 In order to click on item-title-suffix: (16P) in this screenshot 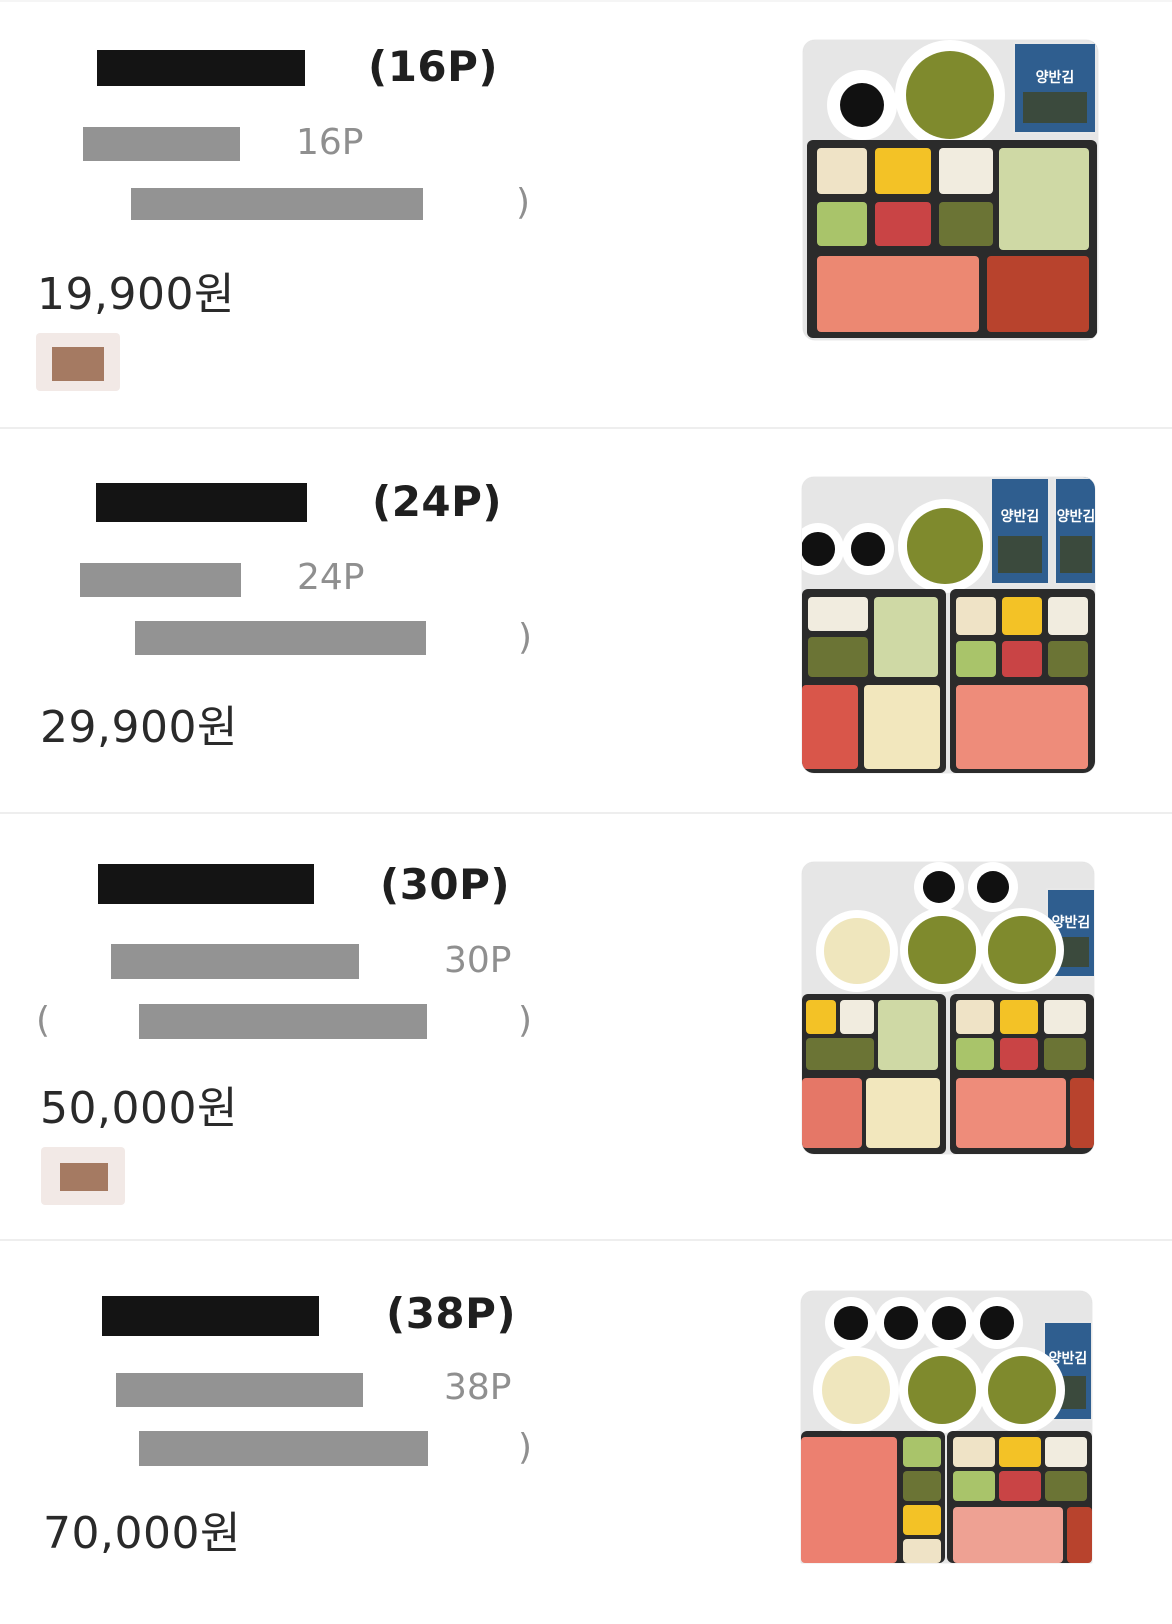, I will do `click(433, 66)`.